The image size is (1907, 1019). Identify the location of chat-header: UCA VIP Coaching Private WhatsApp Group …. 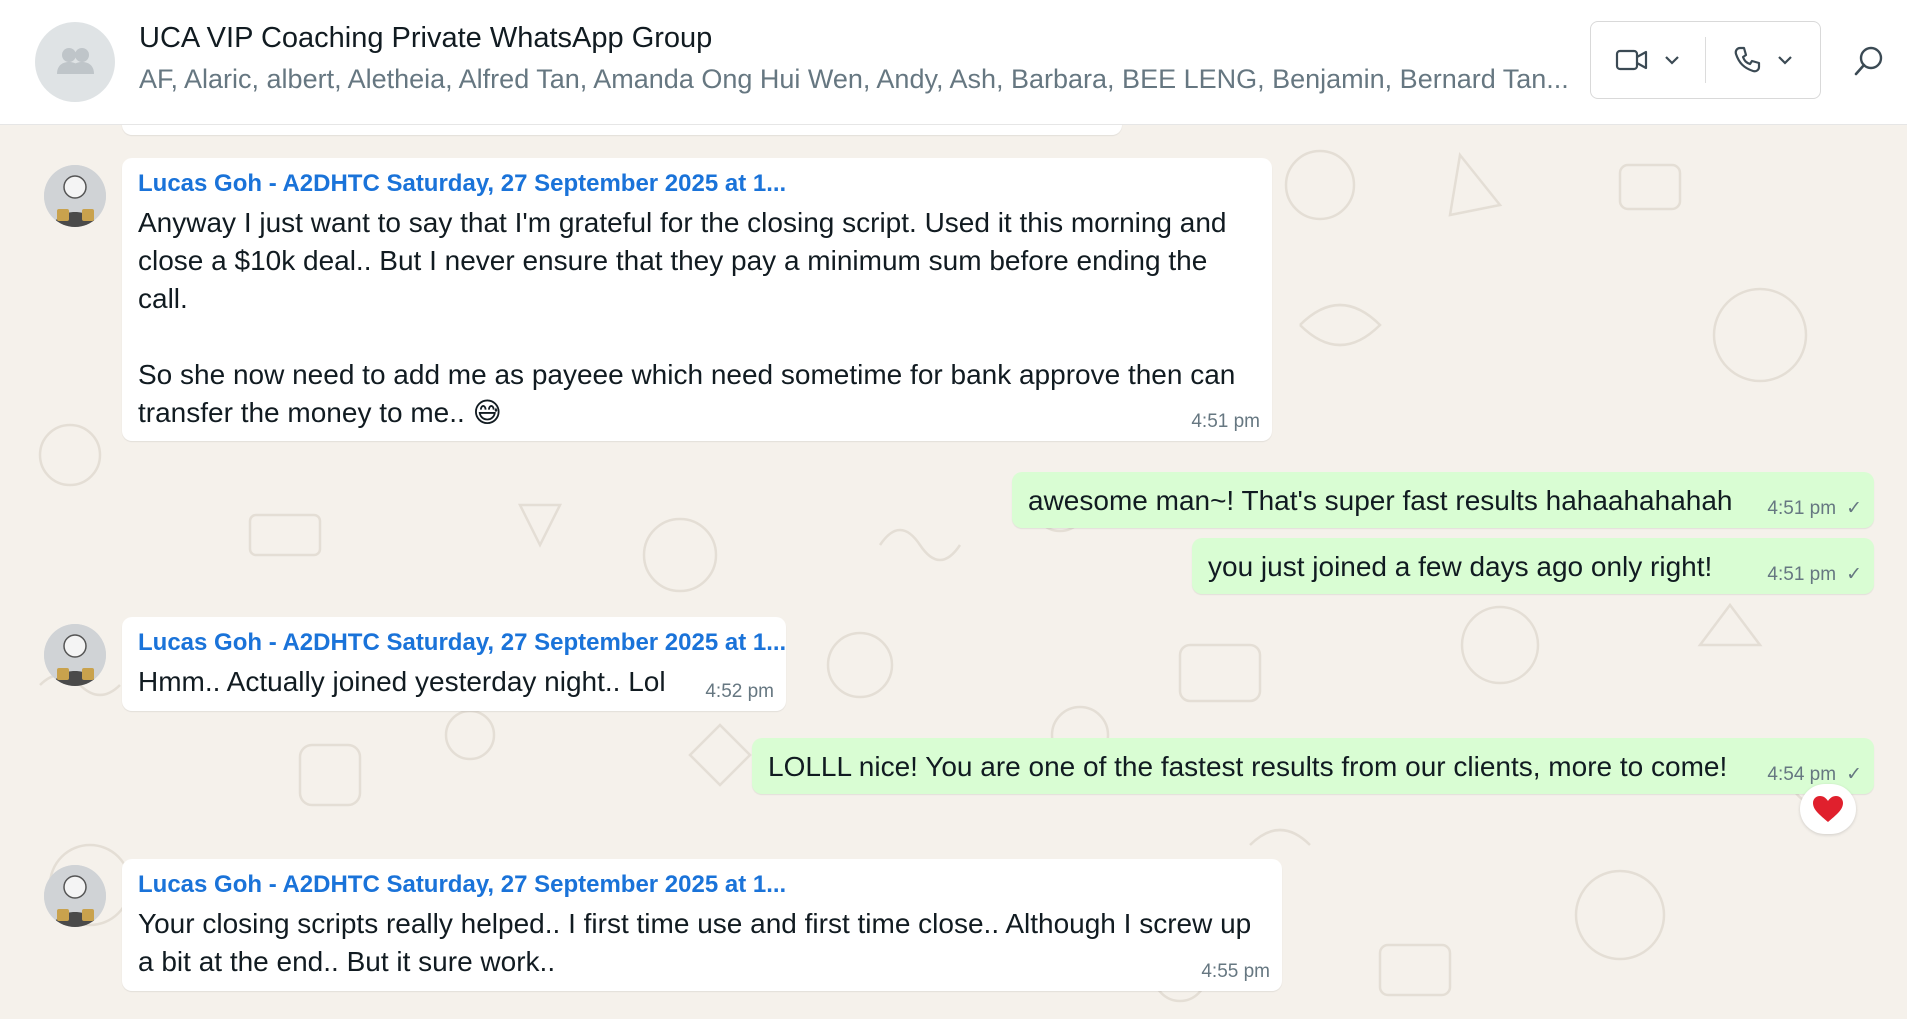
(953, 62).